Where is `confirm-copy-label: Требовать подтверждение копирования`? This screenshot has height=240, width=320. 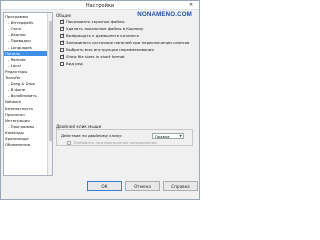 confirm-copy-label: Требовать подтверждение копирования is located at coordinates (115, 142).